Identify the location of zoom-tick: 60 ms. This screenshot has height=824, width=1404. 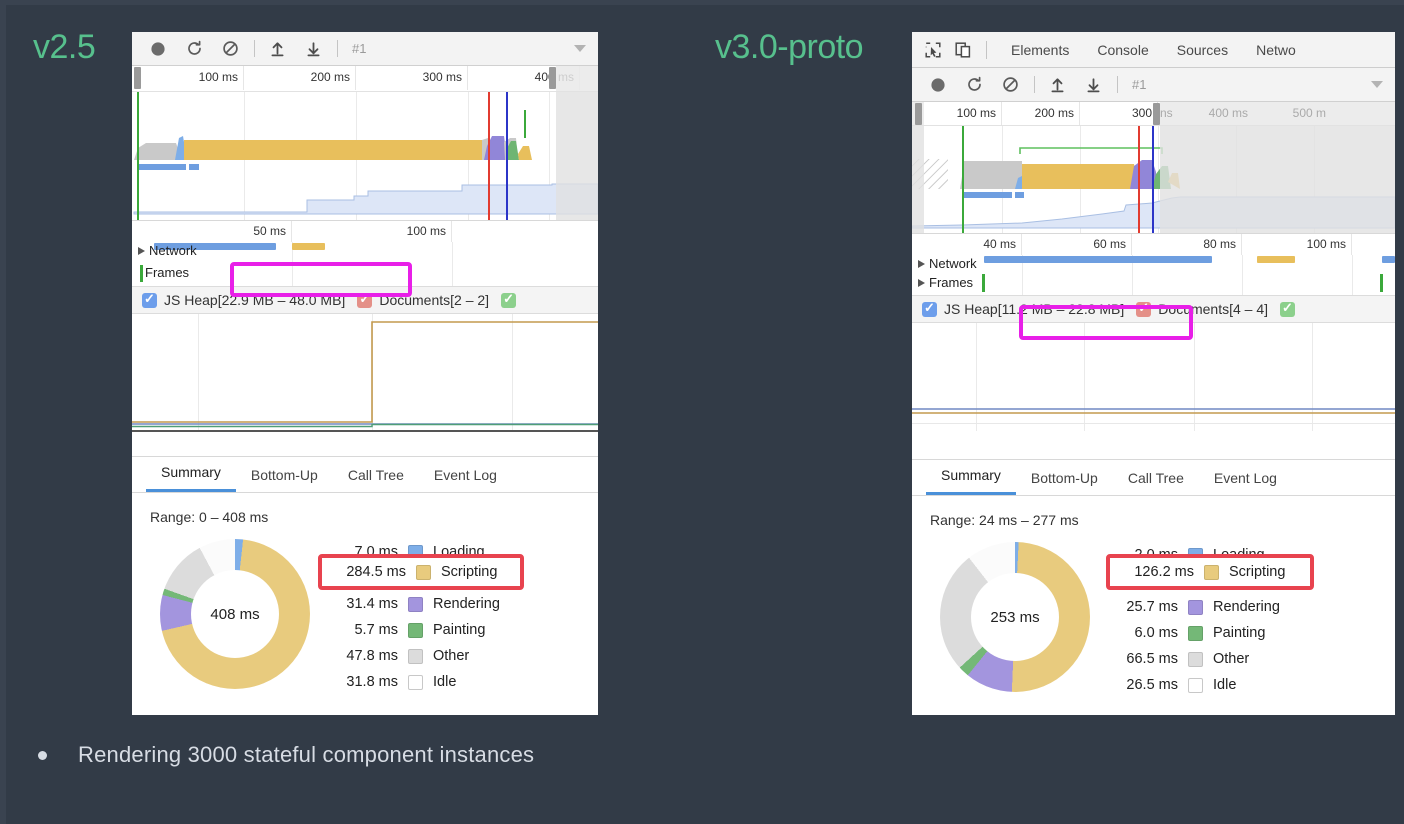
(1077, 244).